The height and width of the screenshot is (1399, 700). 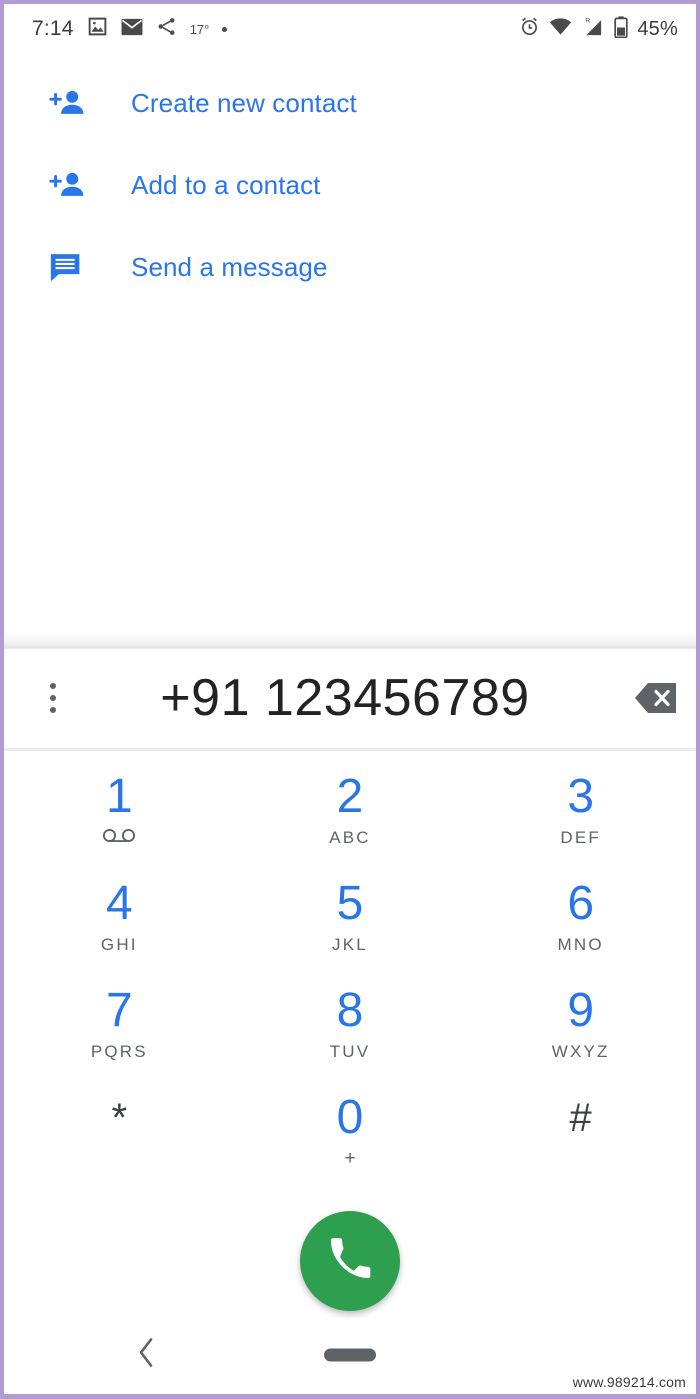 I want to click on battery-percent-label: 45%, so click(x=657, y=28).